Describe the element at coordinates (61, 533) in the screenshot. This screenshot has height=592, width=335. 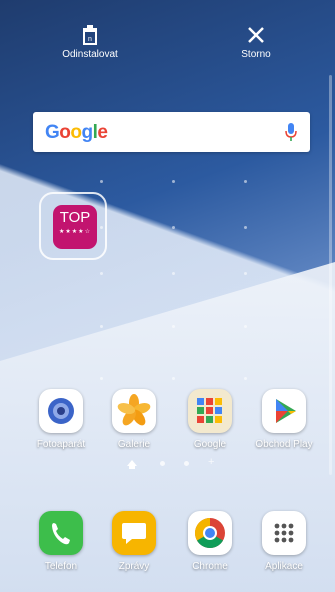
I see `phone-icon` at that location.